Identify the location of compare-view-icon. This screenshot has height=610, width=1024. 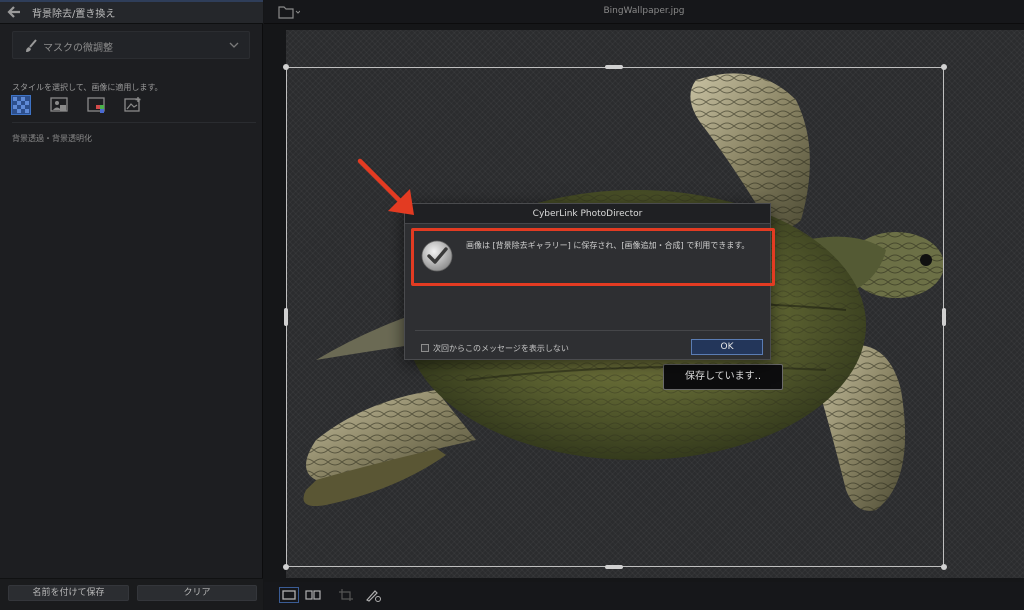
(313, 595).